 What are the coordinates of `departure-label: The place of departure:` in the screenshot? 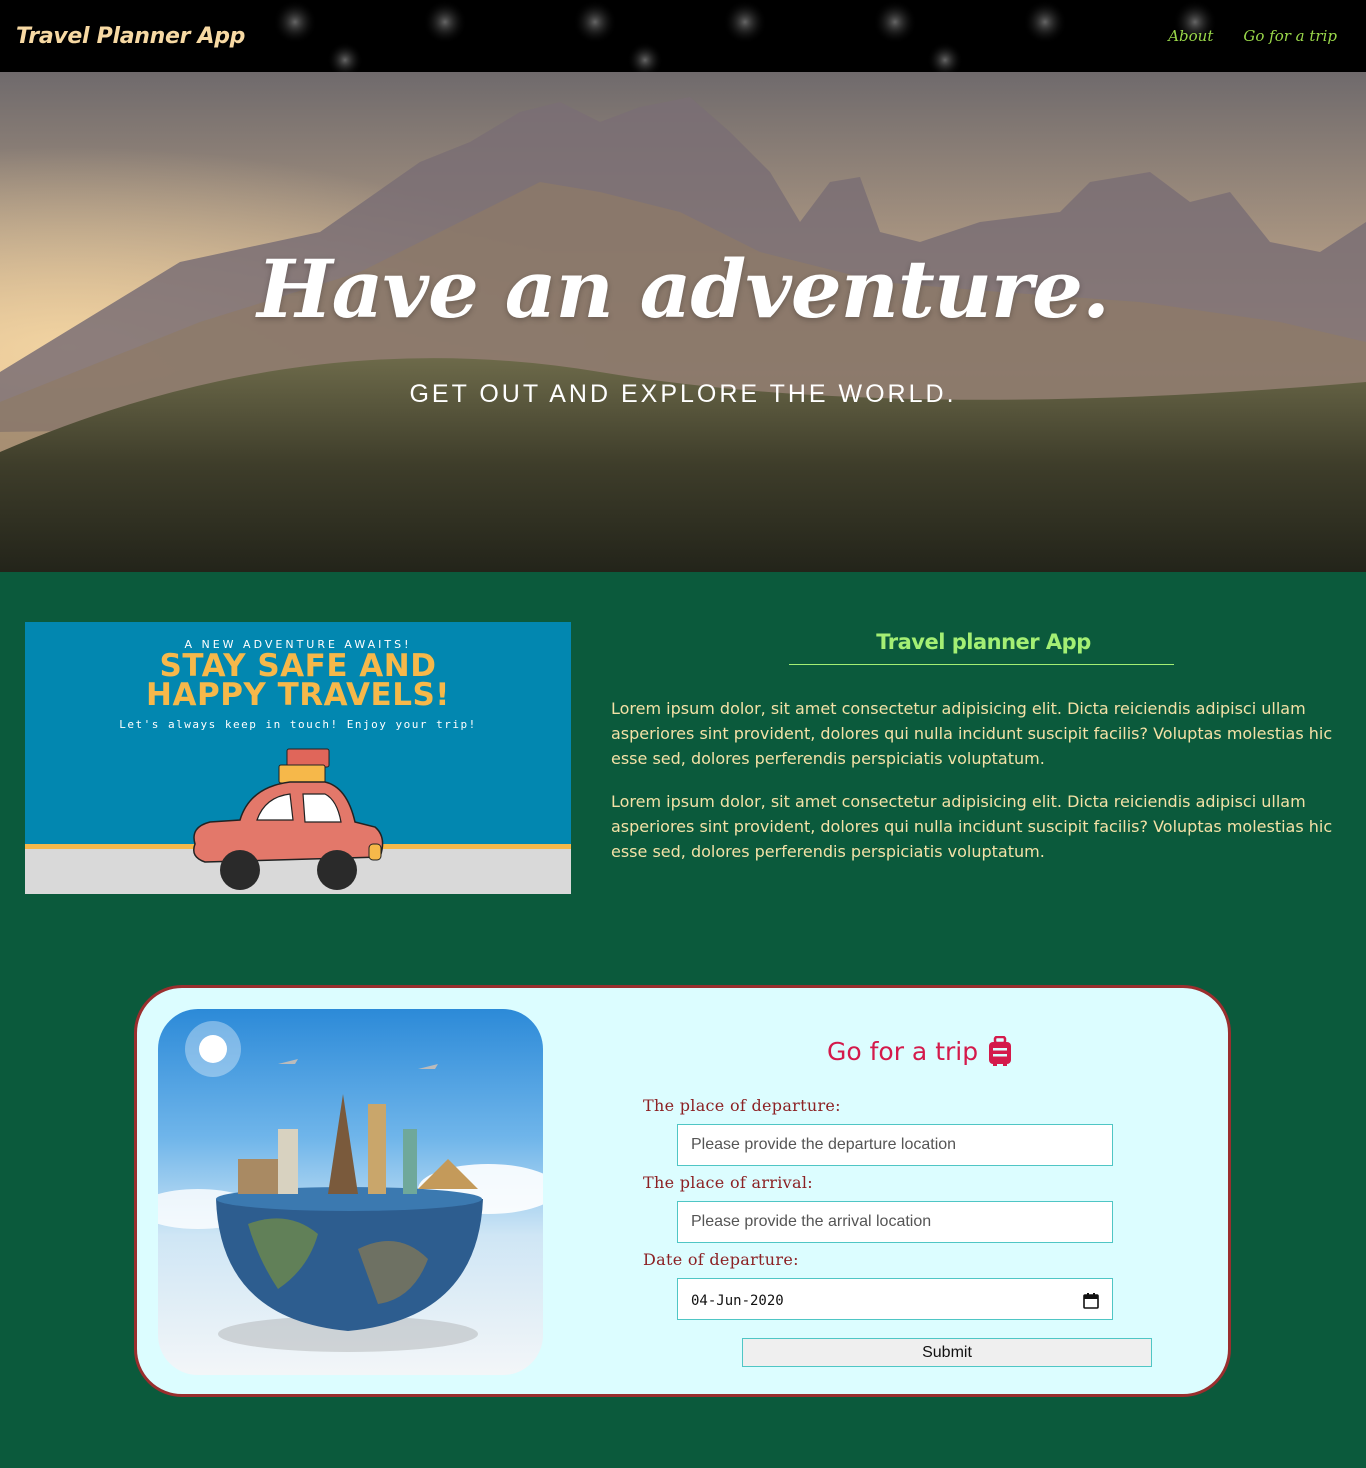 It's located at (742, 1105).